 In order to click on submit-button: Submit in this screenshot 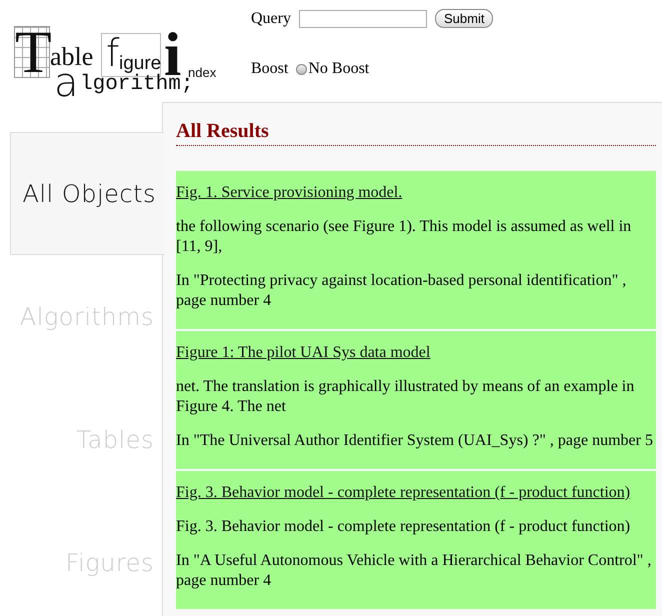, I will do `click(464, 18)`.